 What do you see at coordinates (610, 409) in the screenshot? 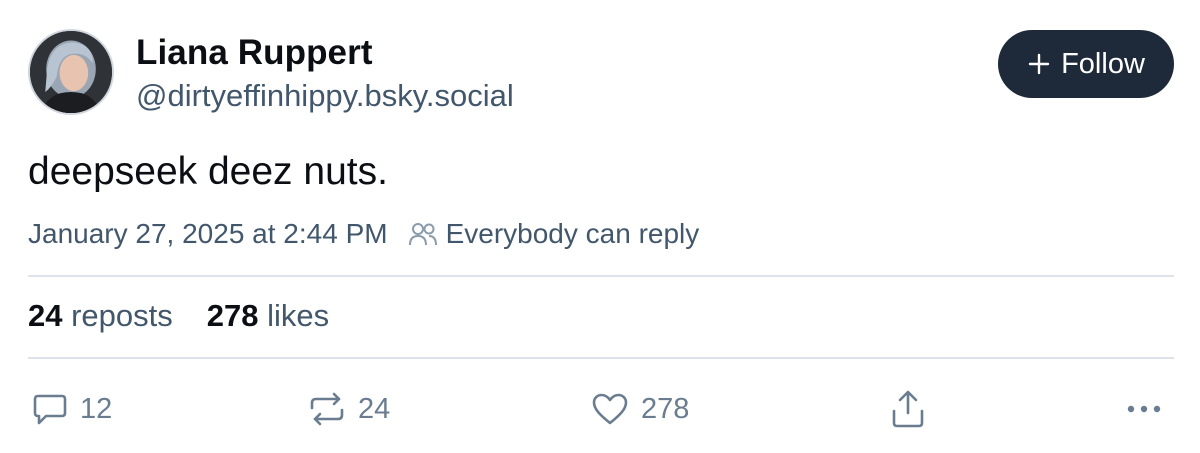
I see `heart-icon` at bounding box center [610, 409].